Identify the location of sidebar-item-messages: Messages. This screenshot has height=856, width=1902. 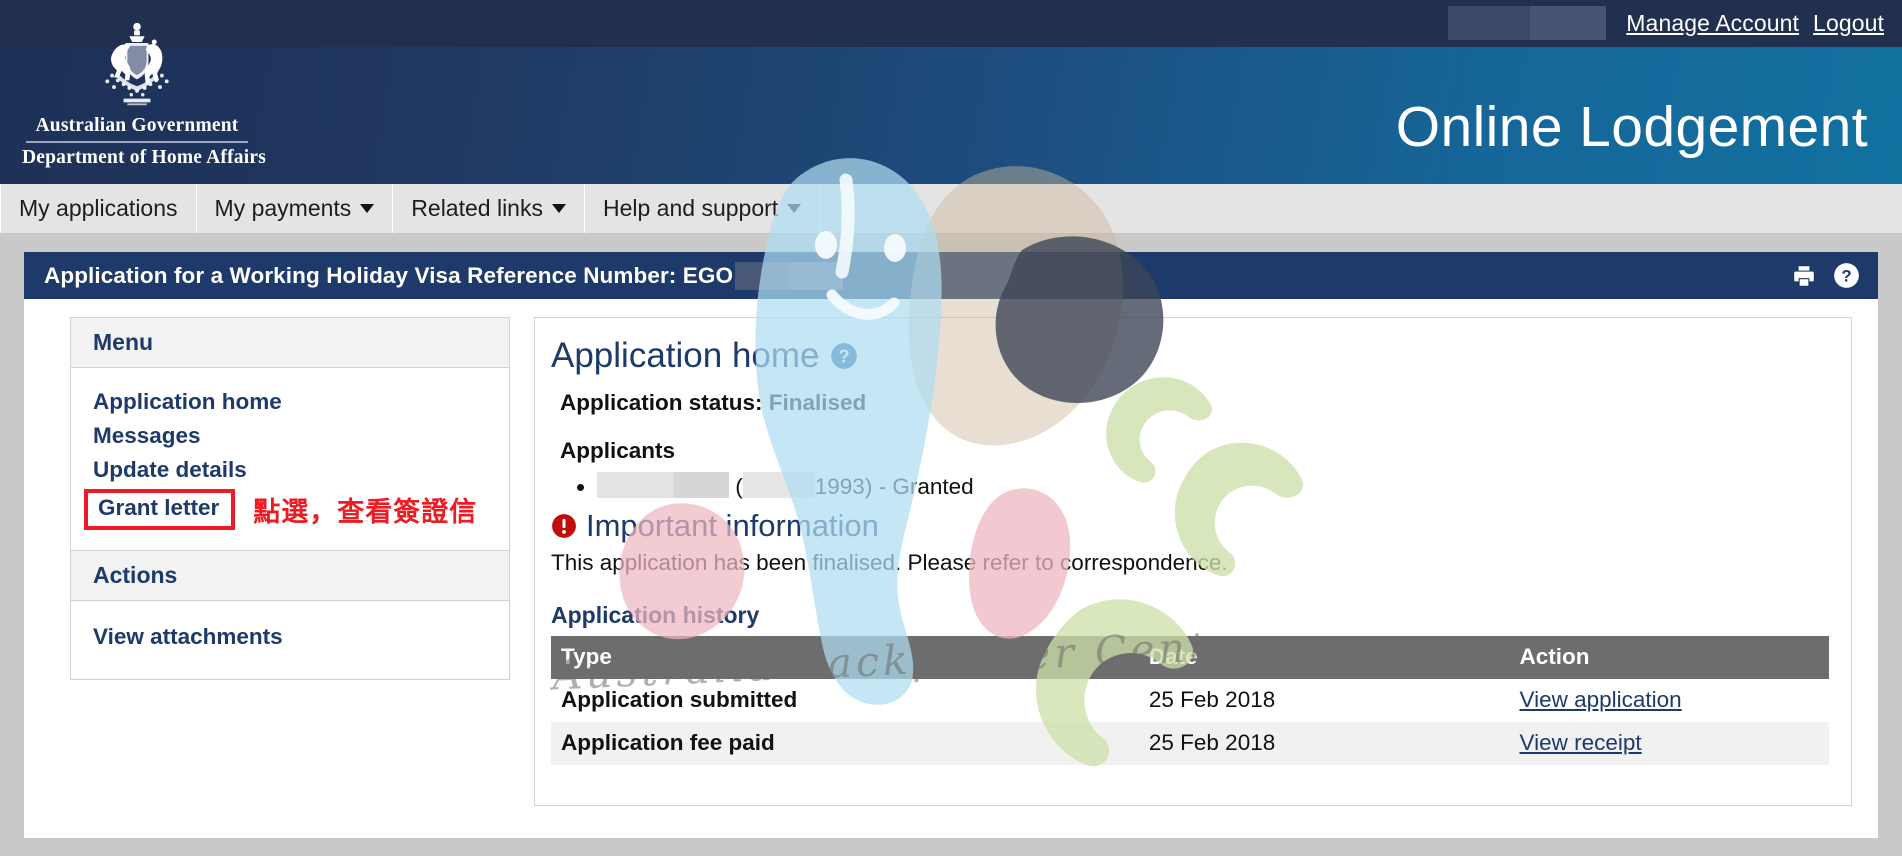
(147, 437).